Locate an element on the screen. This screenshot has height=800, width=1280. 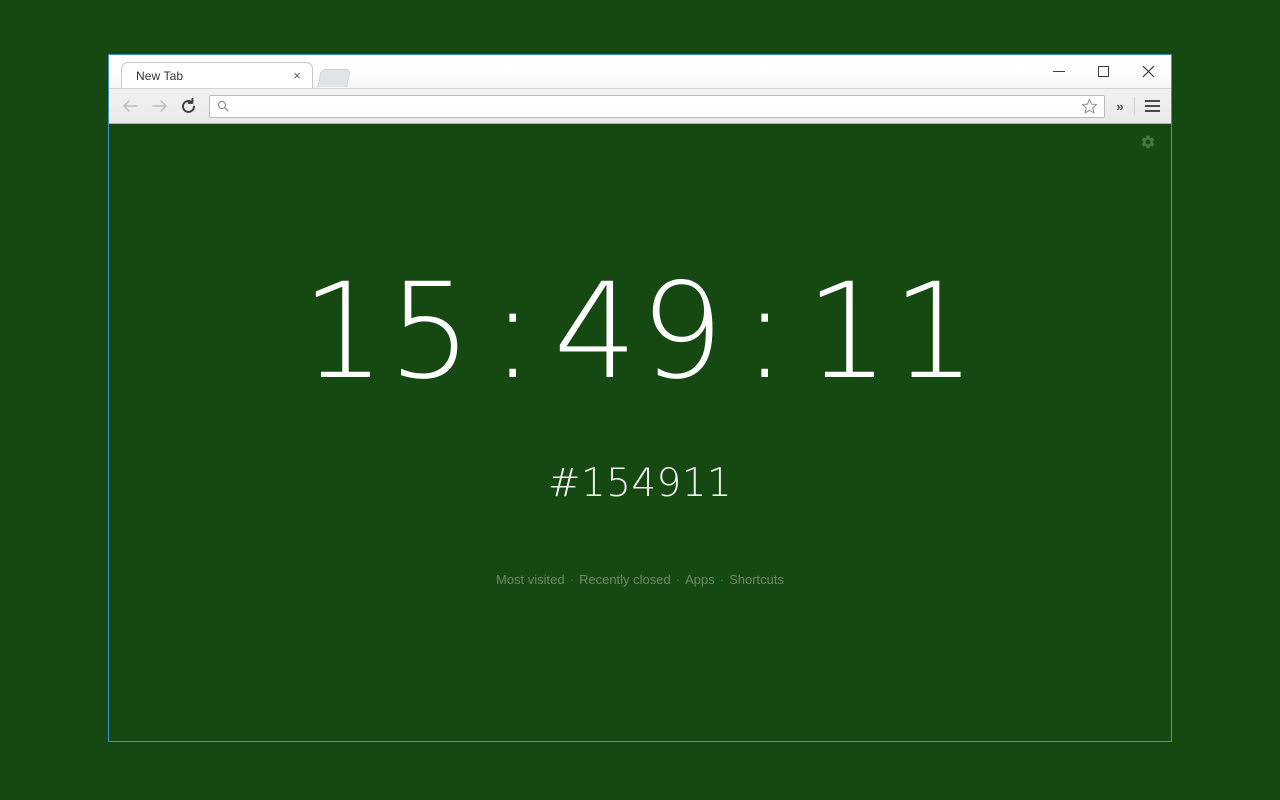
tab-close-icon: × is located at coordinates (297, 75).